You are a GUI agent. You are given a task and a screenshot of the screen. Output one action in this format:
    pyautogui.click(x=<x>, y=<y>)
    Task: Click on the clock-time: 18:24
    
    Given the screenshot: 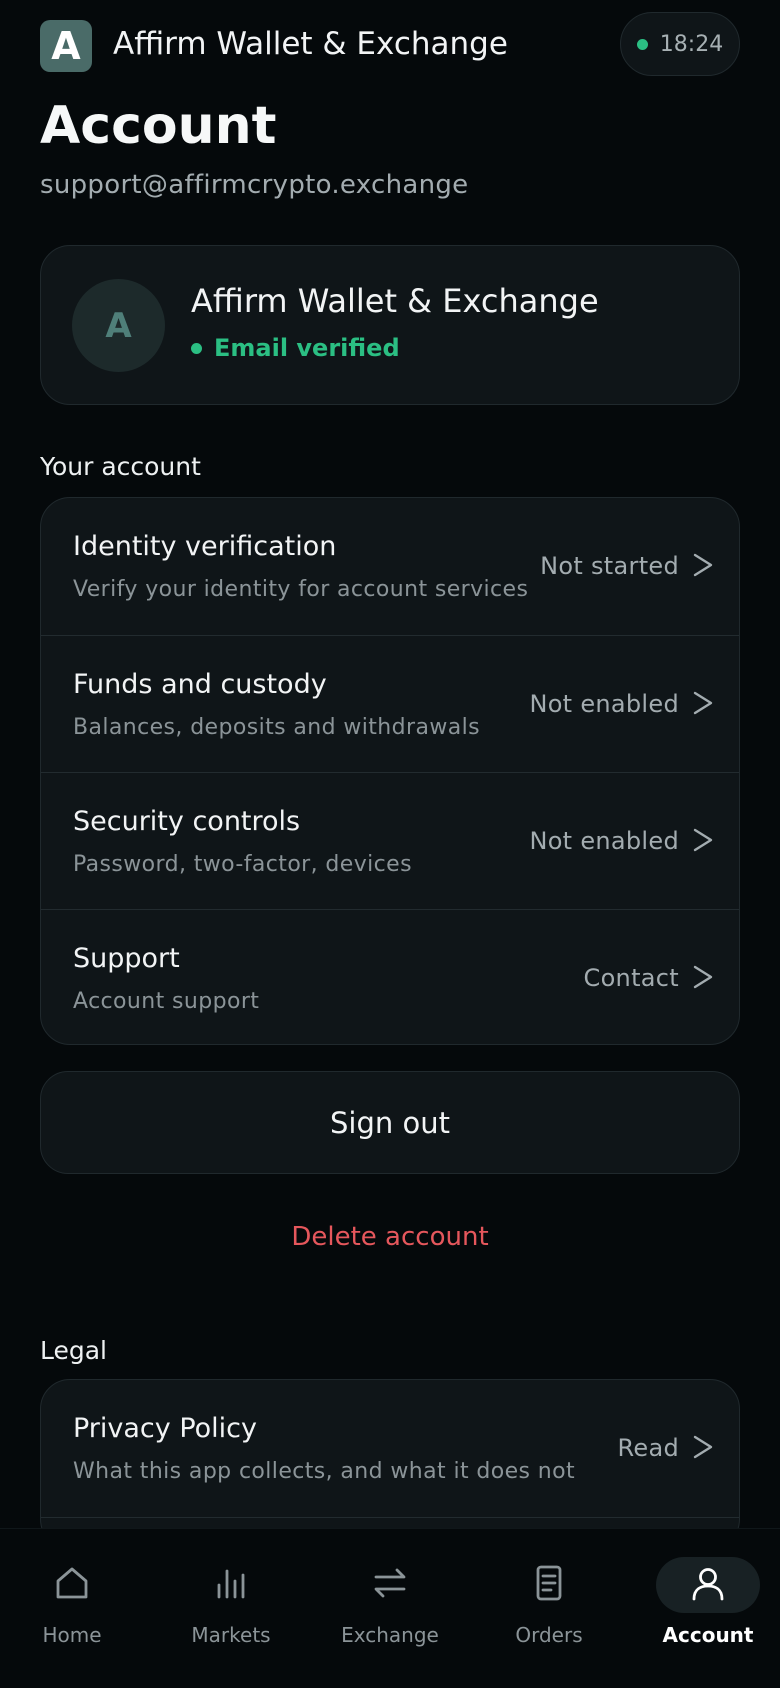 What is the action you would take?
    pyautogui.click(x=691, y=44)
    